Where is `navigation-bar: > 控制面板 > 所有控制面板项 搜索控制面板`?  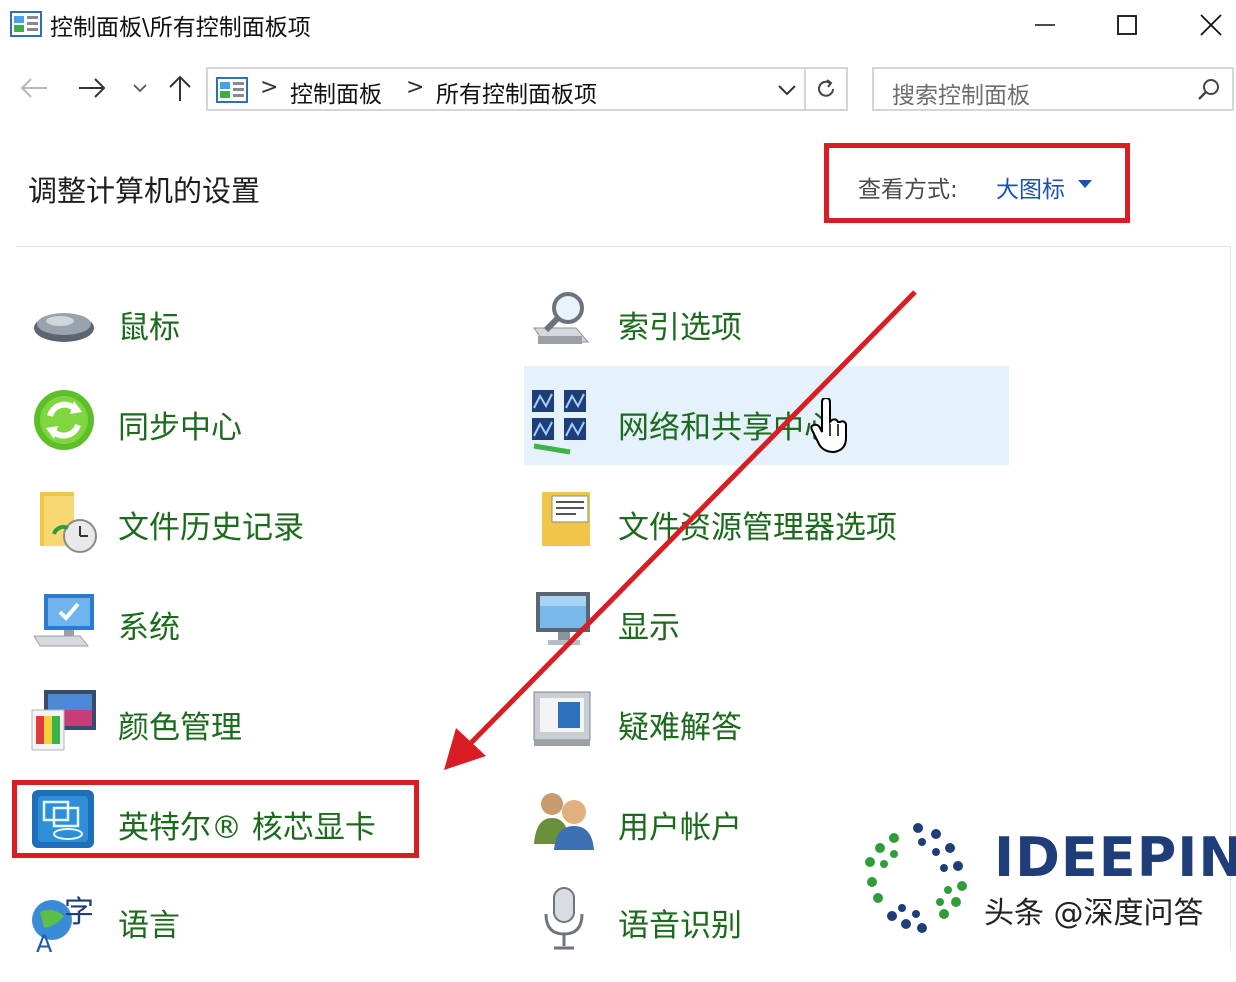
navigation-bar: > 控制面板 > 所有控制面板项 搜索控制面板 is located at coordinates (618, 88).